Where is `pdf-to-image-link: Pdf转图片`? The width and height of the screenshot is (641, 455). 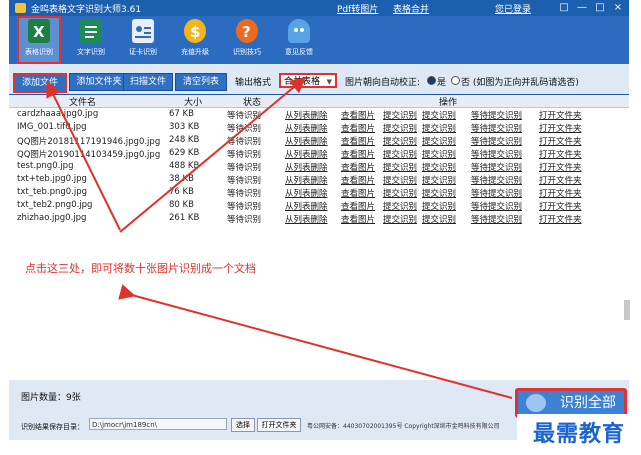 pdf-to-image-link: Pdf转图片 is located at coordinates (357, 8).